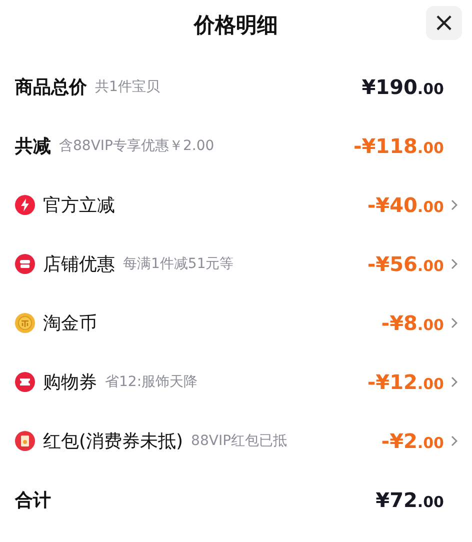 The height and width of the screenshot is (542, 472). I want to click on amount-text: -¥118.00, so click(398, 146).